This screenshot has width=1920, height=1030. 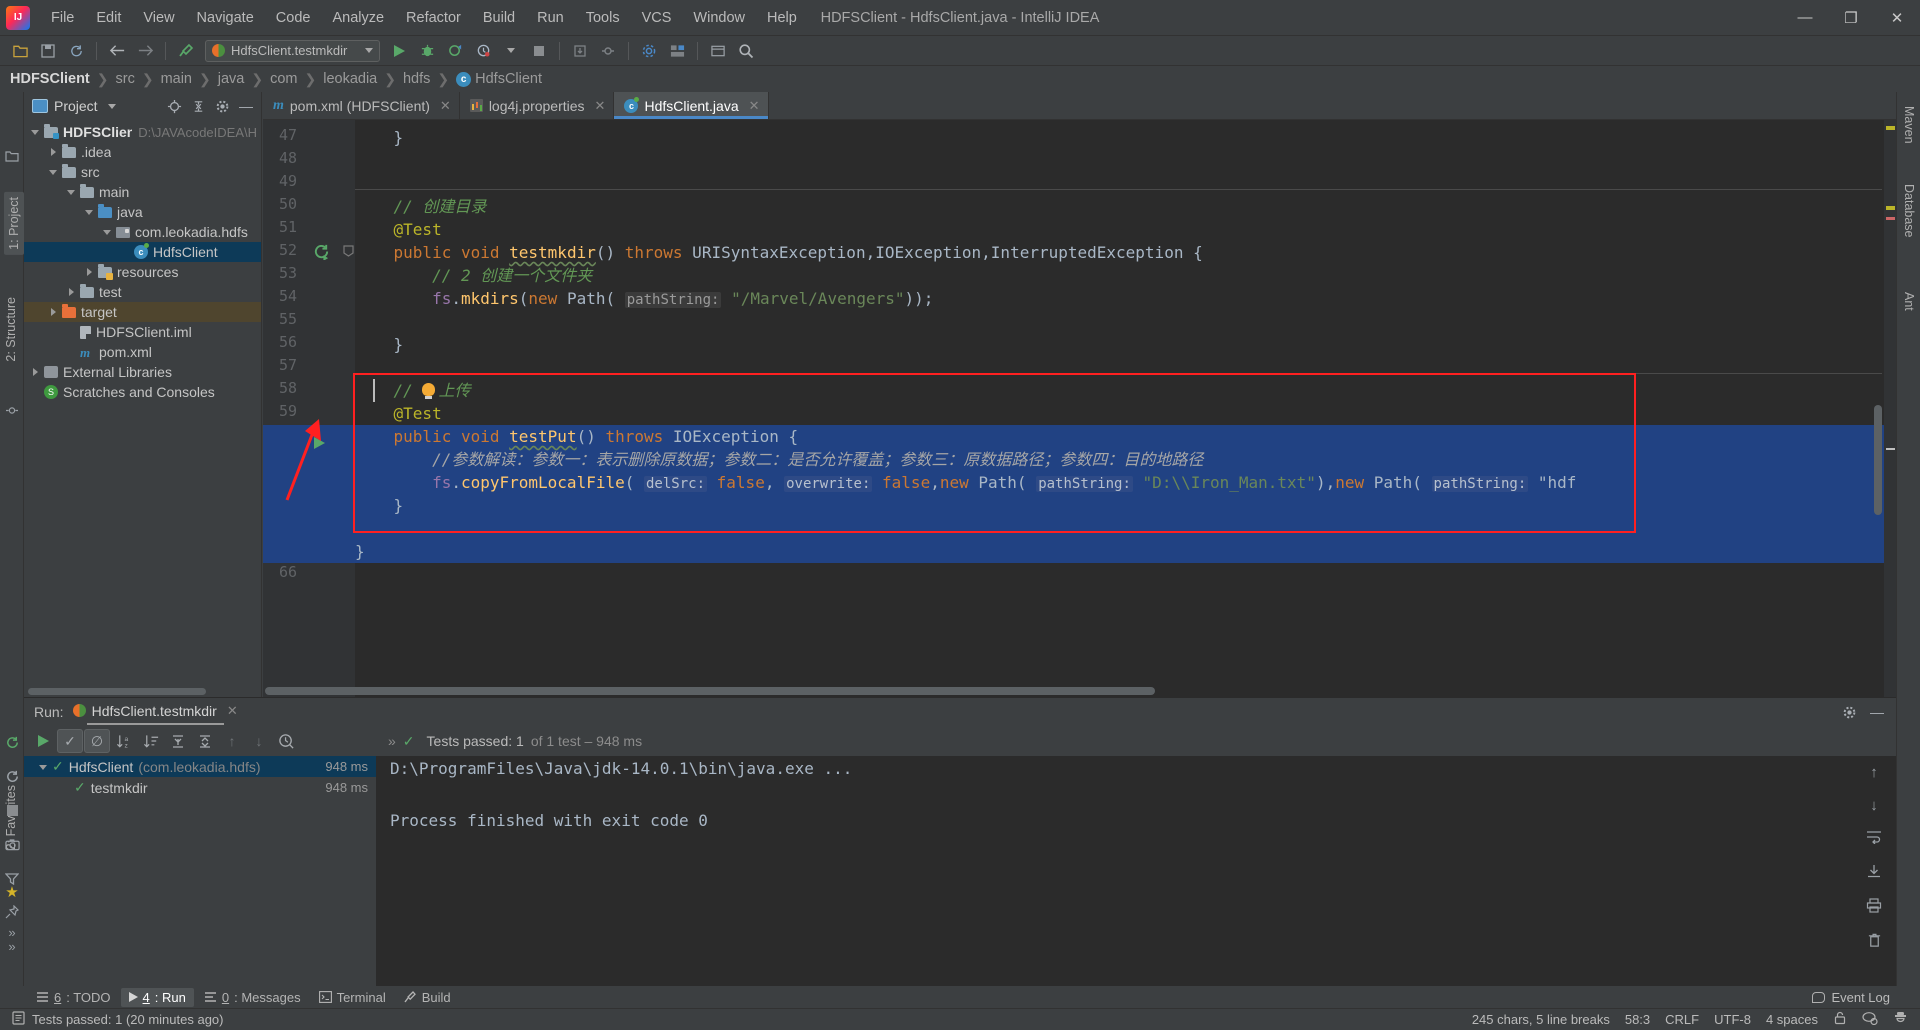 What do you see at coordinates (499, 18) in the screenshot?
I see `menu-build: Build` at bounding box center [499, 18].